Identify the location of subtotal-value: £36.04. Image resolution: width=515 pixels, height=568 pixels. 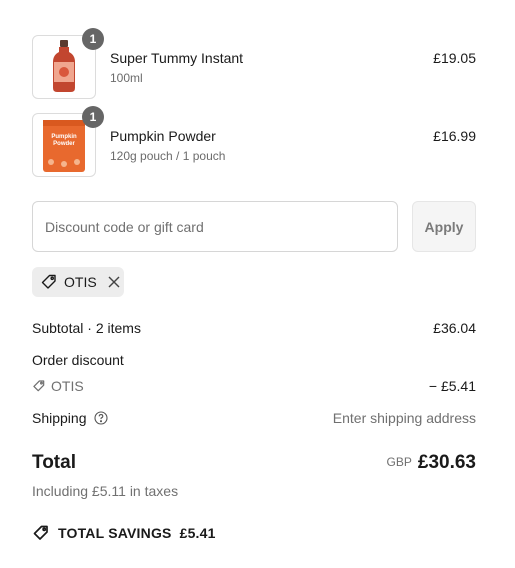
(454, 328).